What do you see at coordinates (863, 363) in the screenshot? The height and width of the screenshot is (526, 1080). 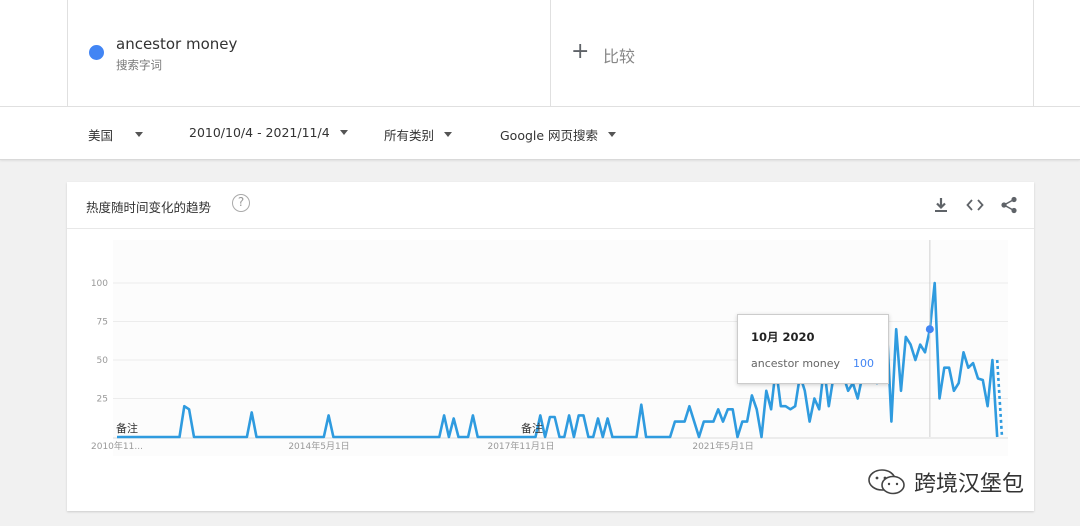 I see `tooltip-value: 100` at bounding box center [863, 363].